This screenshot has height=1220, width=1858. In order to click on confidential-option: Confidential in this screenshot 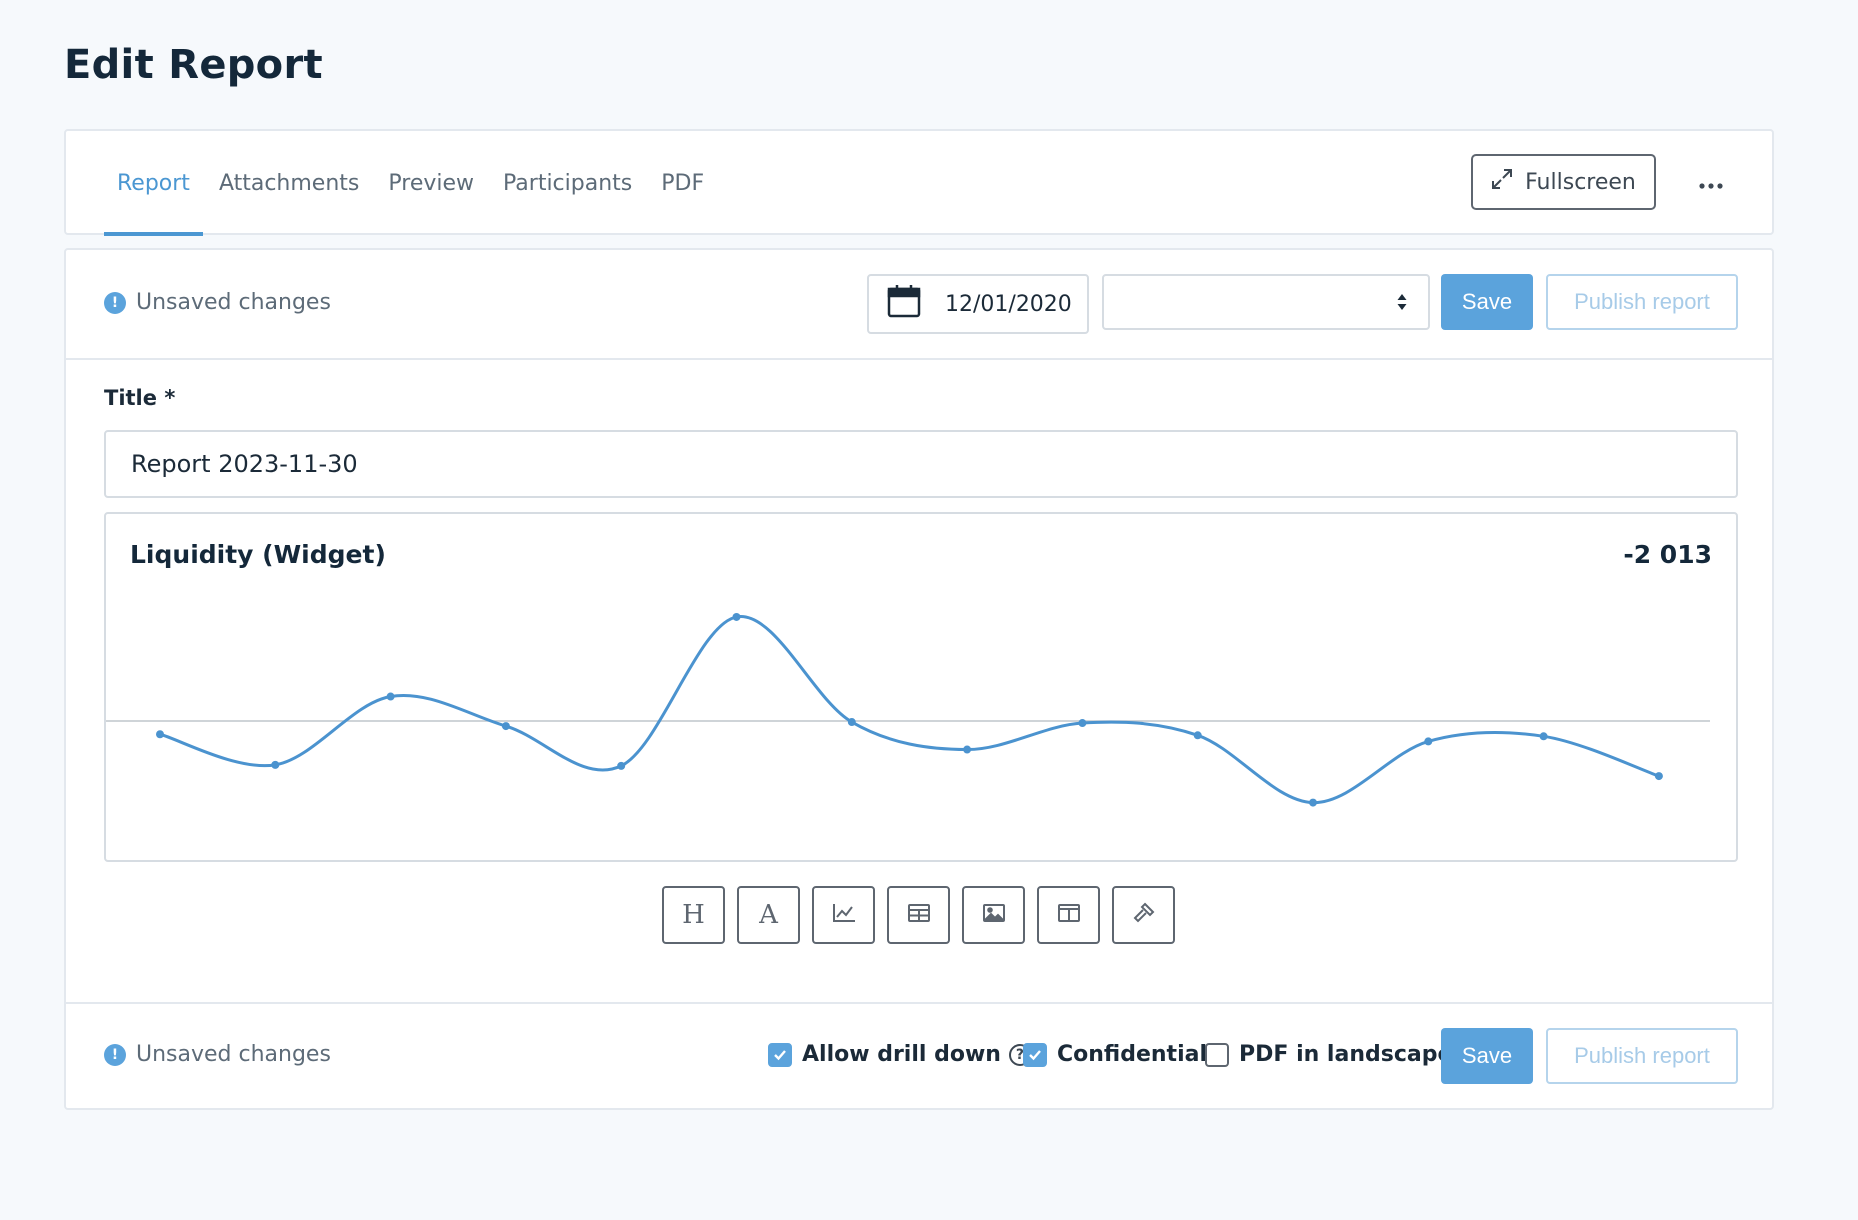, I will do `click(1115, 1054)`.